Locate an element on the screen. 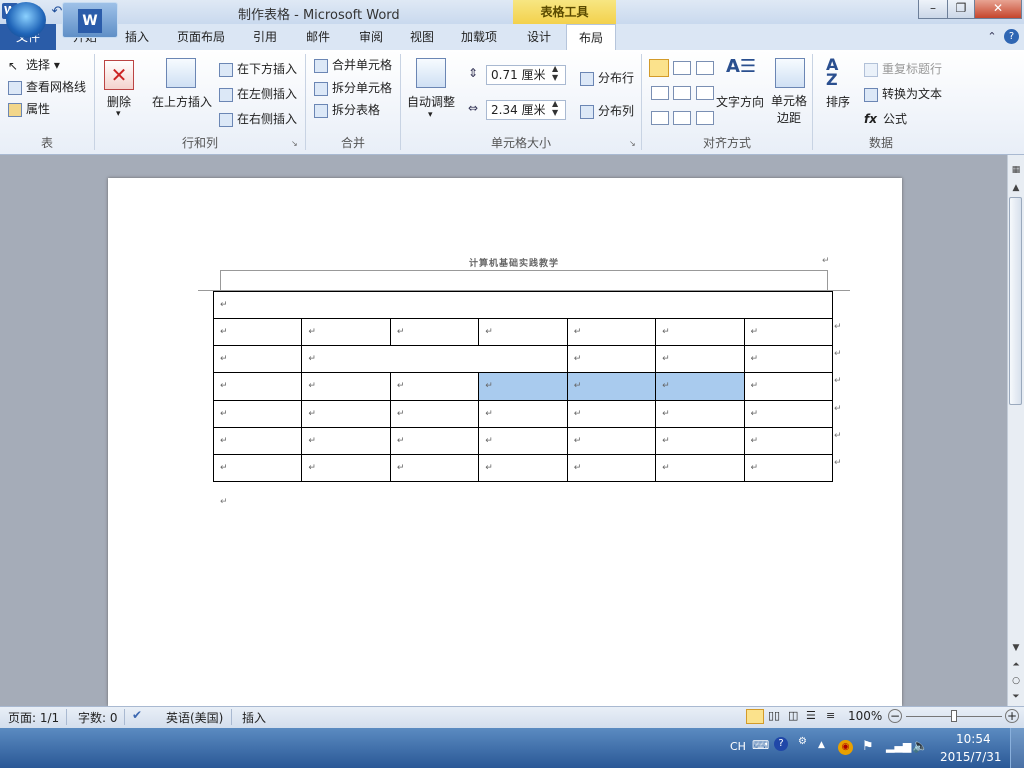 This screenshot has width=1024, height=768. outline-view-icon: ☰ is located at coordinates (811, 715).